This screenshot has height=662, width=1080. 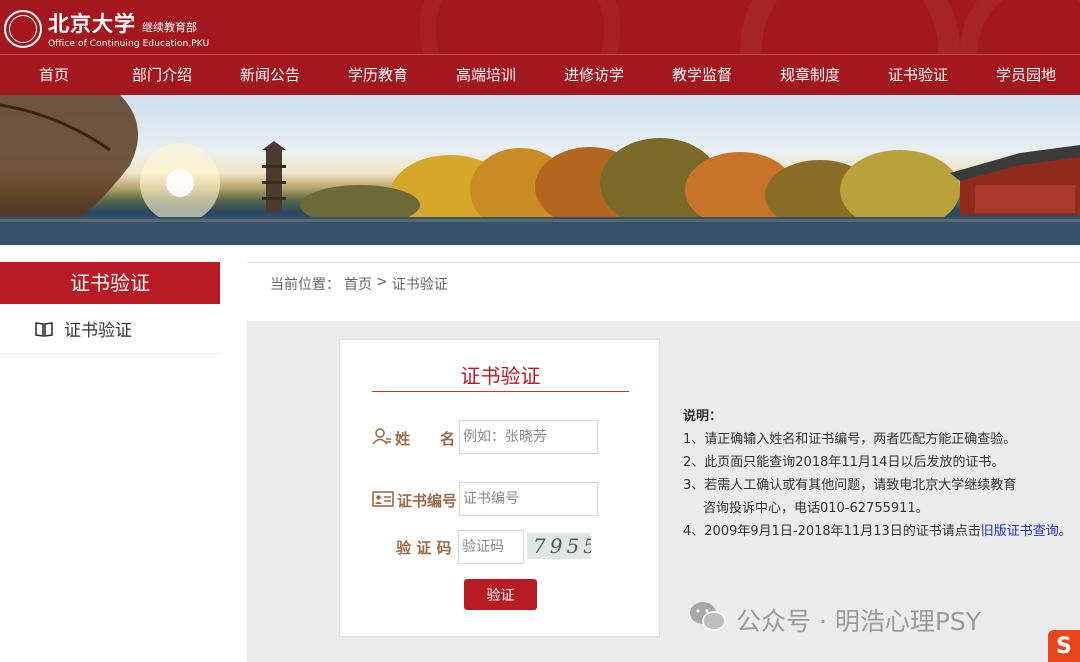 I want to click on instruction-line: 1、请正确输入姓名和证书编号，两者匹配方能正确查验。, so click(x=850, y=439).